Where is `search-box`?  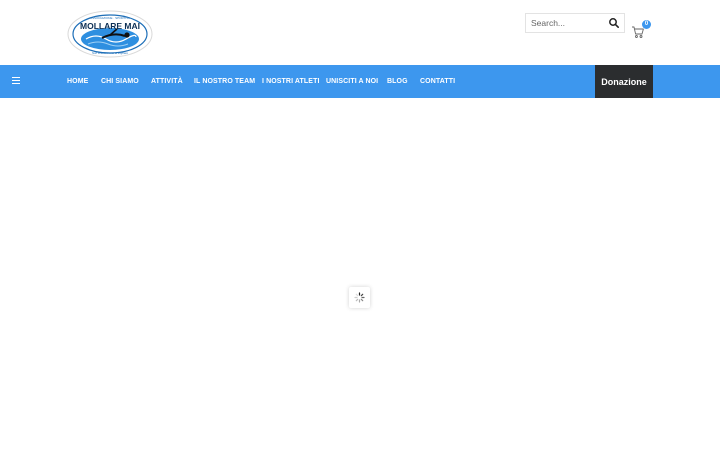
search-box is located at coordinates (575, 23).